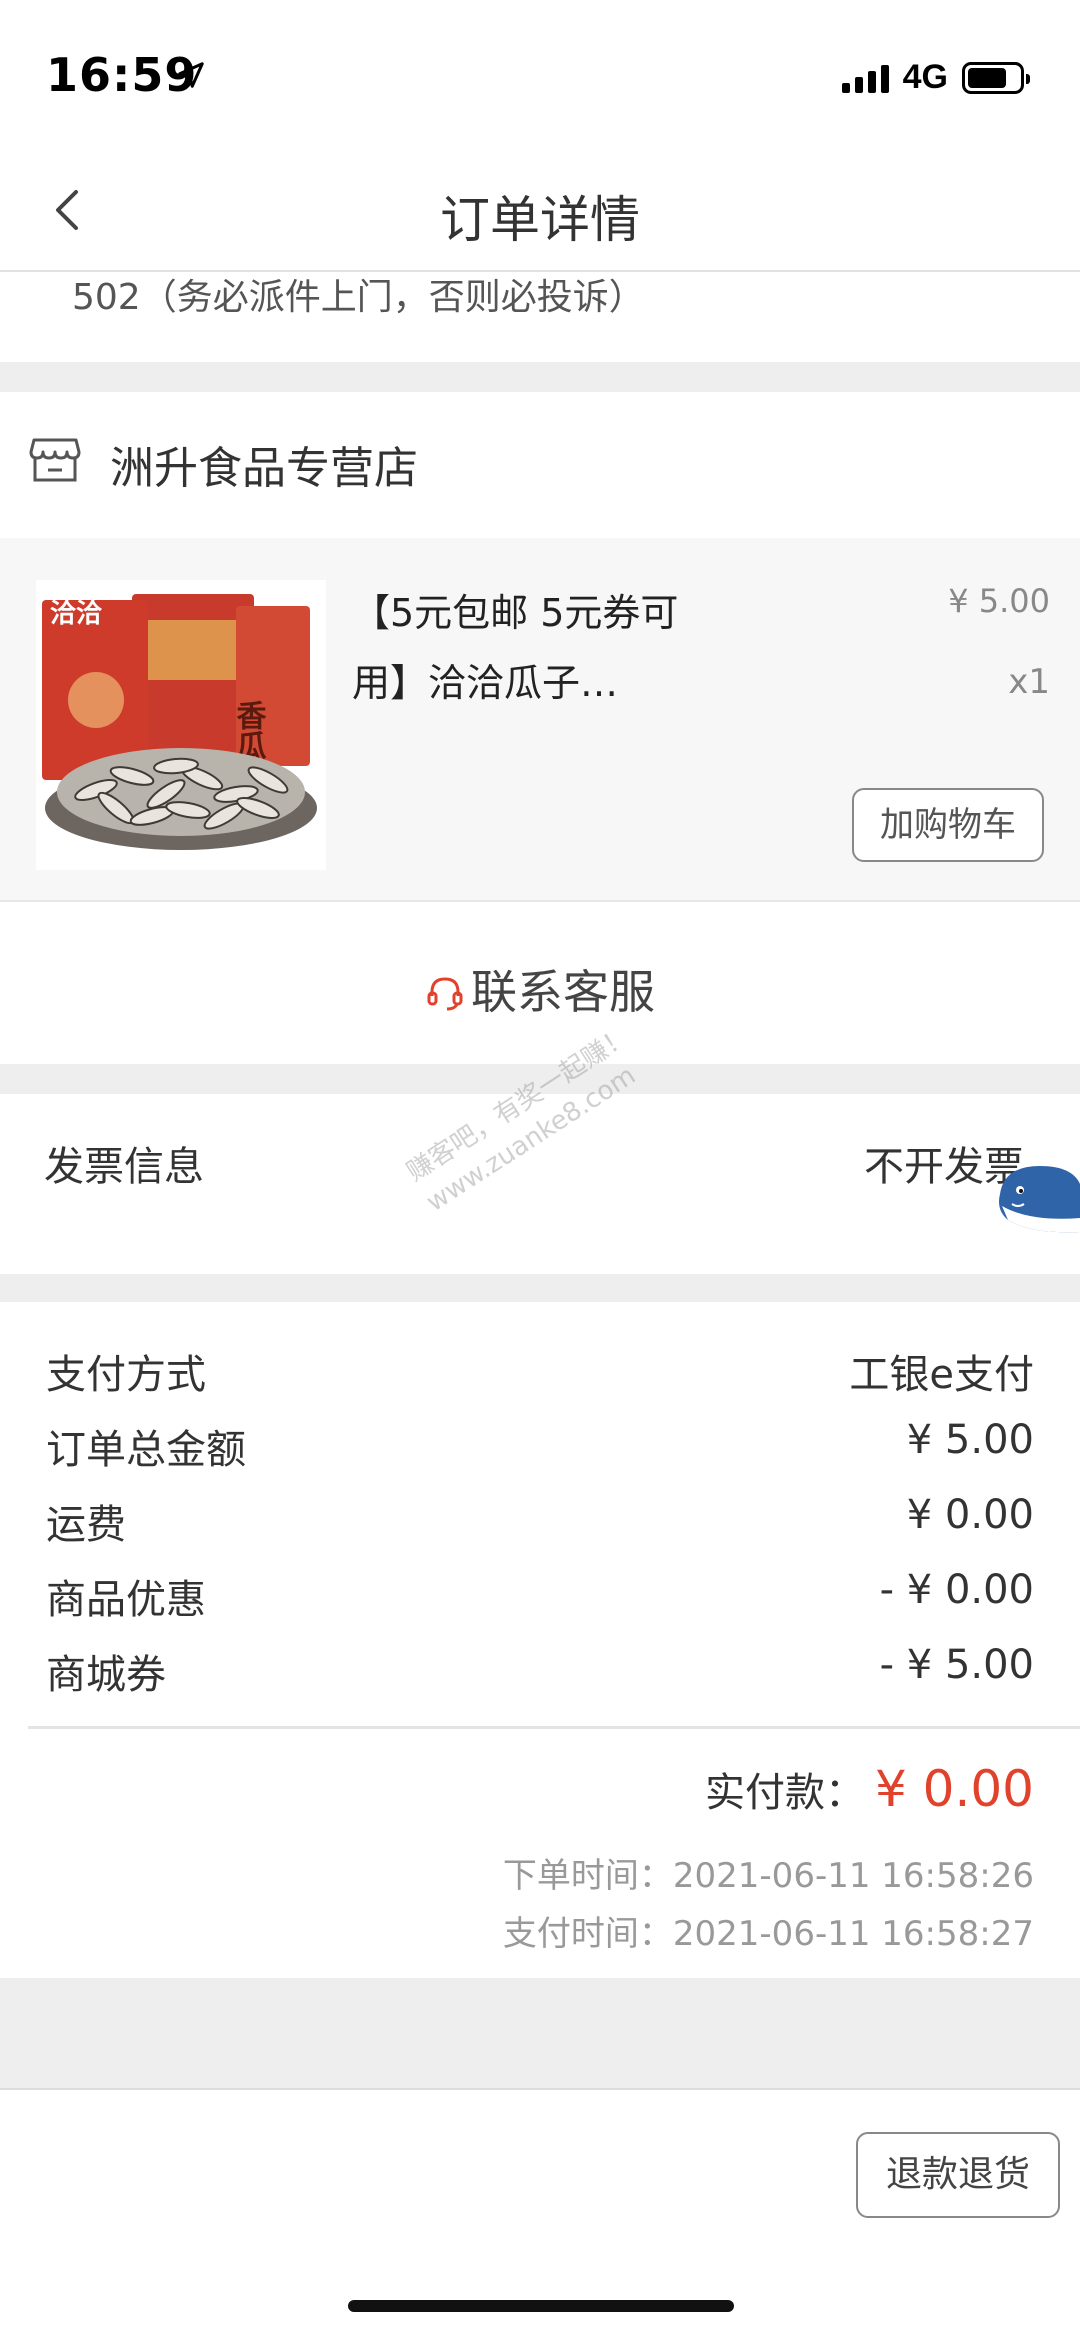  What do you see at coordinates (987, 77) in the screenshot?
I see `battery-level` at bounding box center [987, 77].